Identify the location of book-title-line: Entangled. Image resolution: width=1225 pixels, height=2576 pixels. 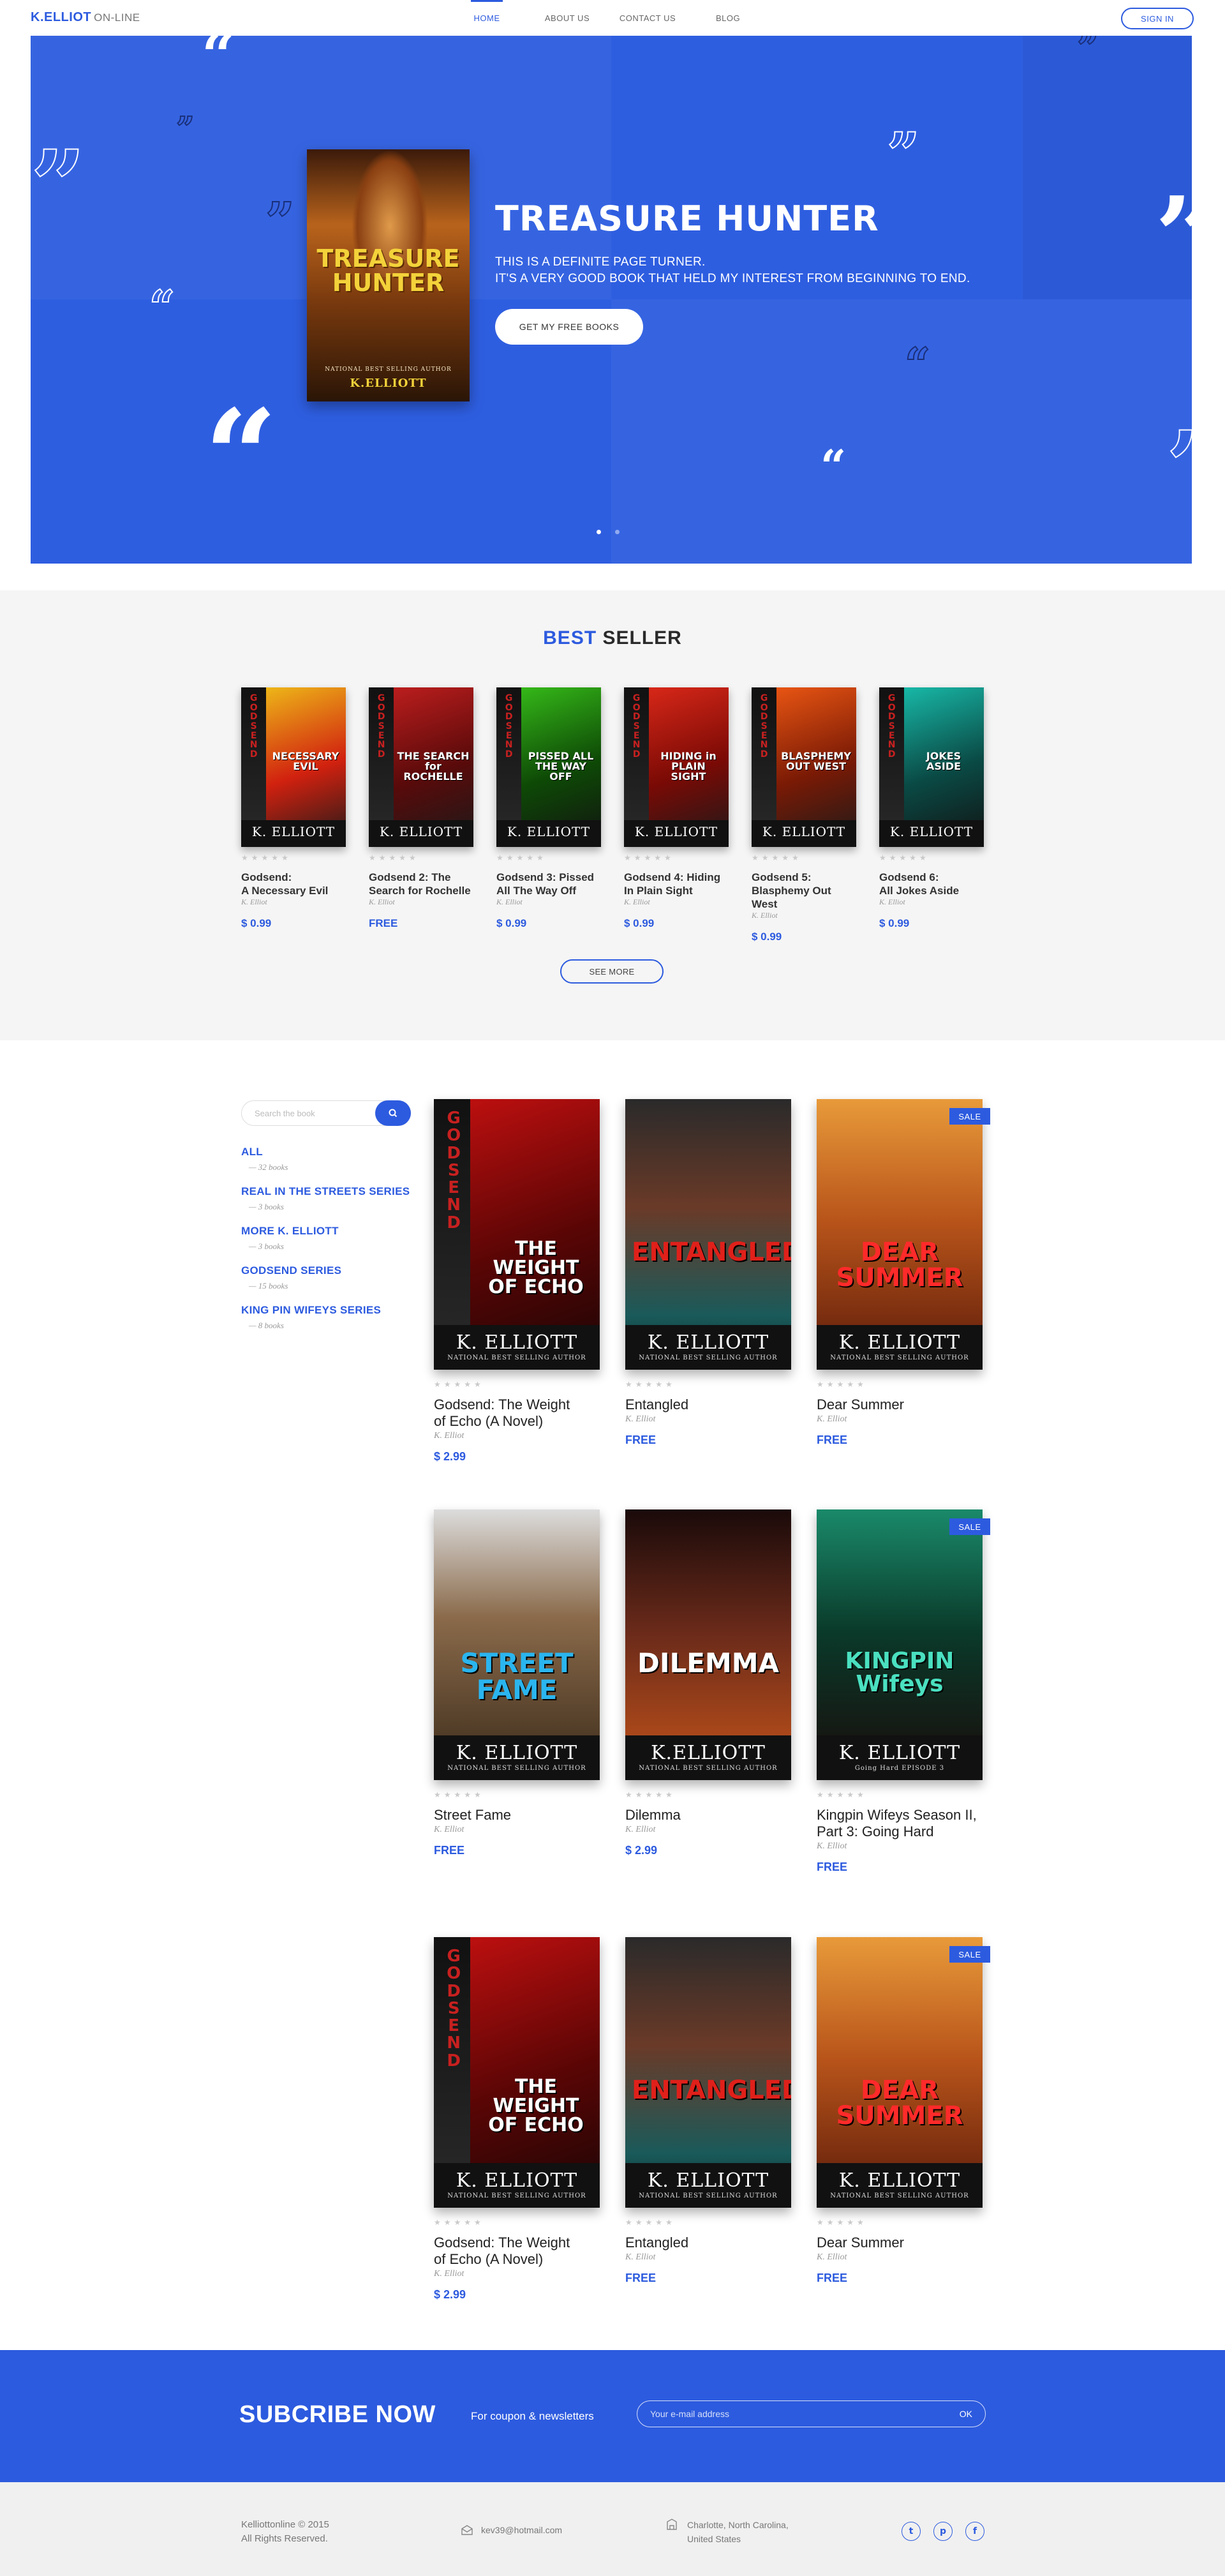
(657, 2242).